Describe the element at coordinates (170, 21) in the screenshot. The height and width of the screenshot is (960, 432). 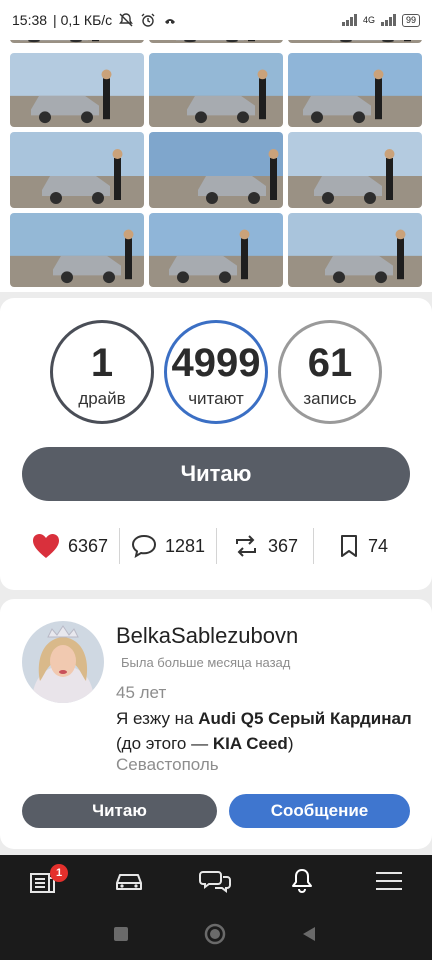
I see `phone-icon` at that location.